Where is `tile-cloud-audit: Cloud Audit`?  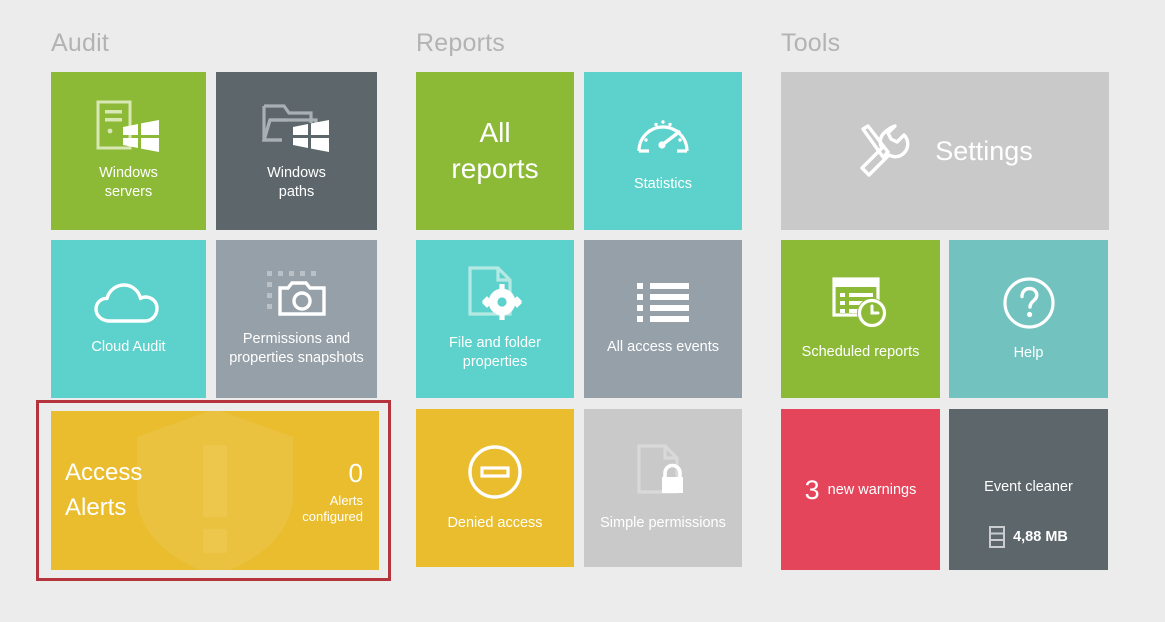 tile-cloud-audit: Cloud Audit is located at coordinates (128, 319).